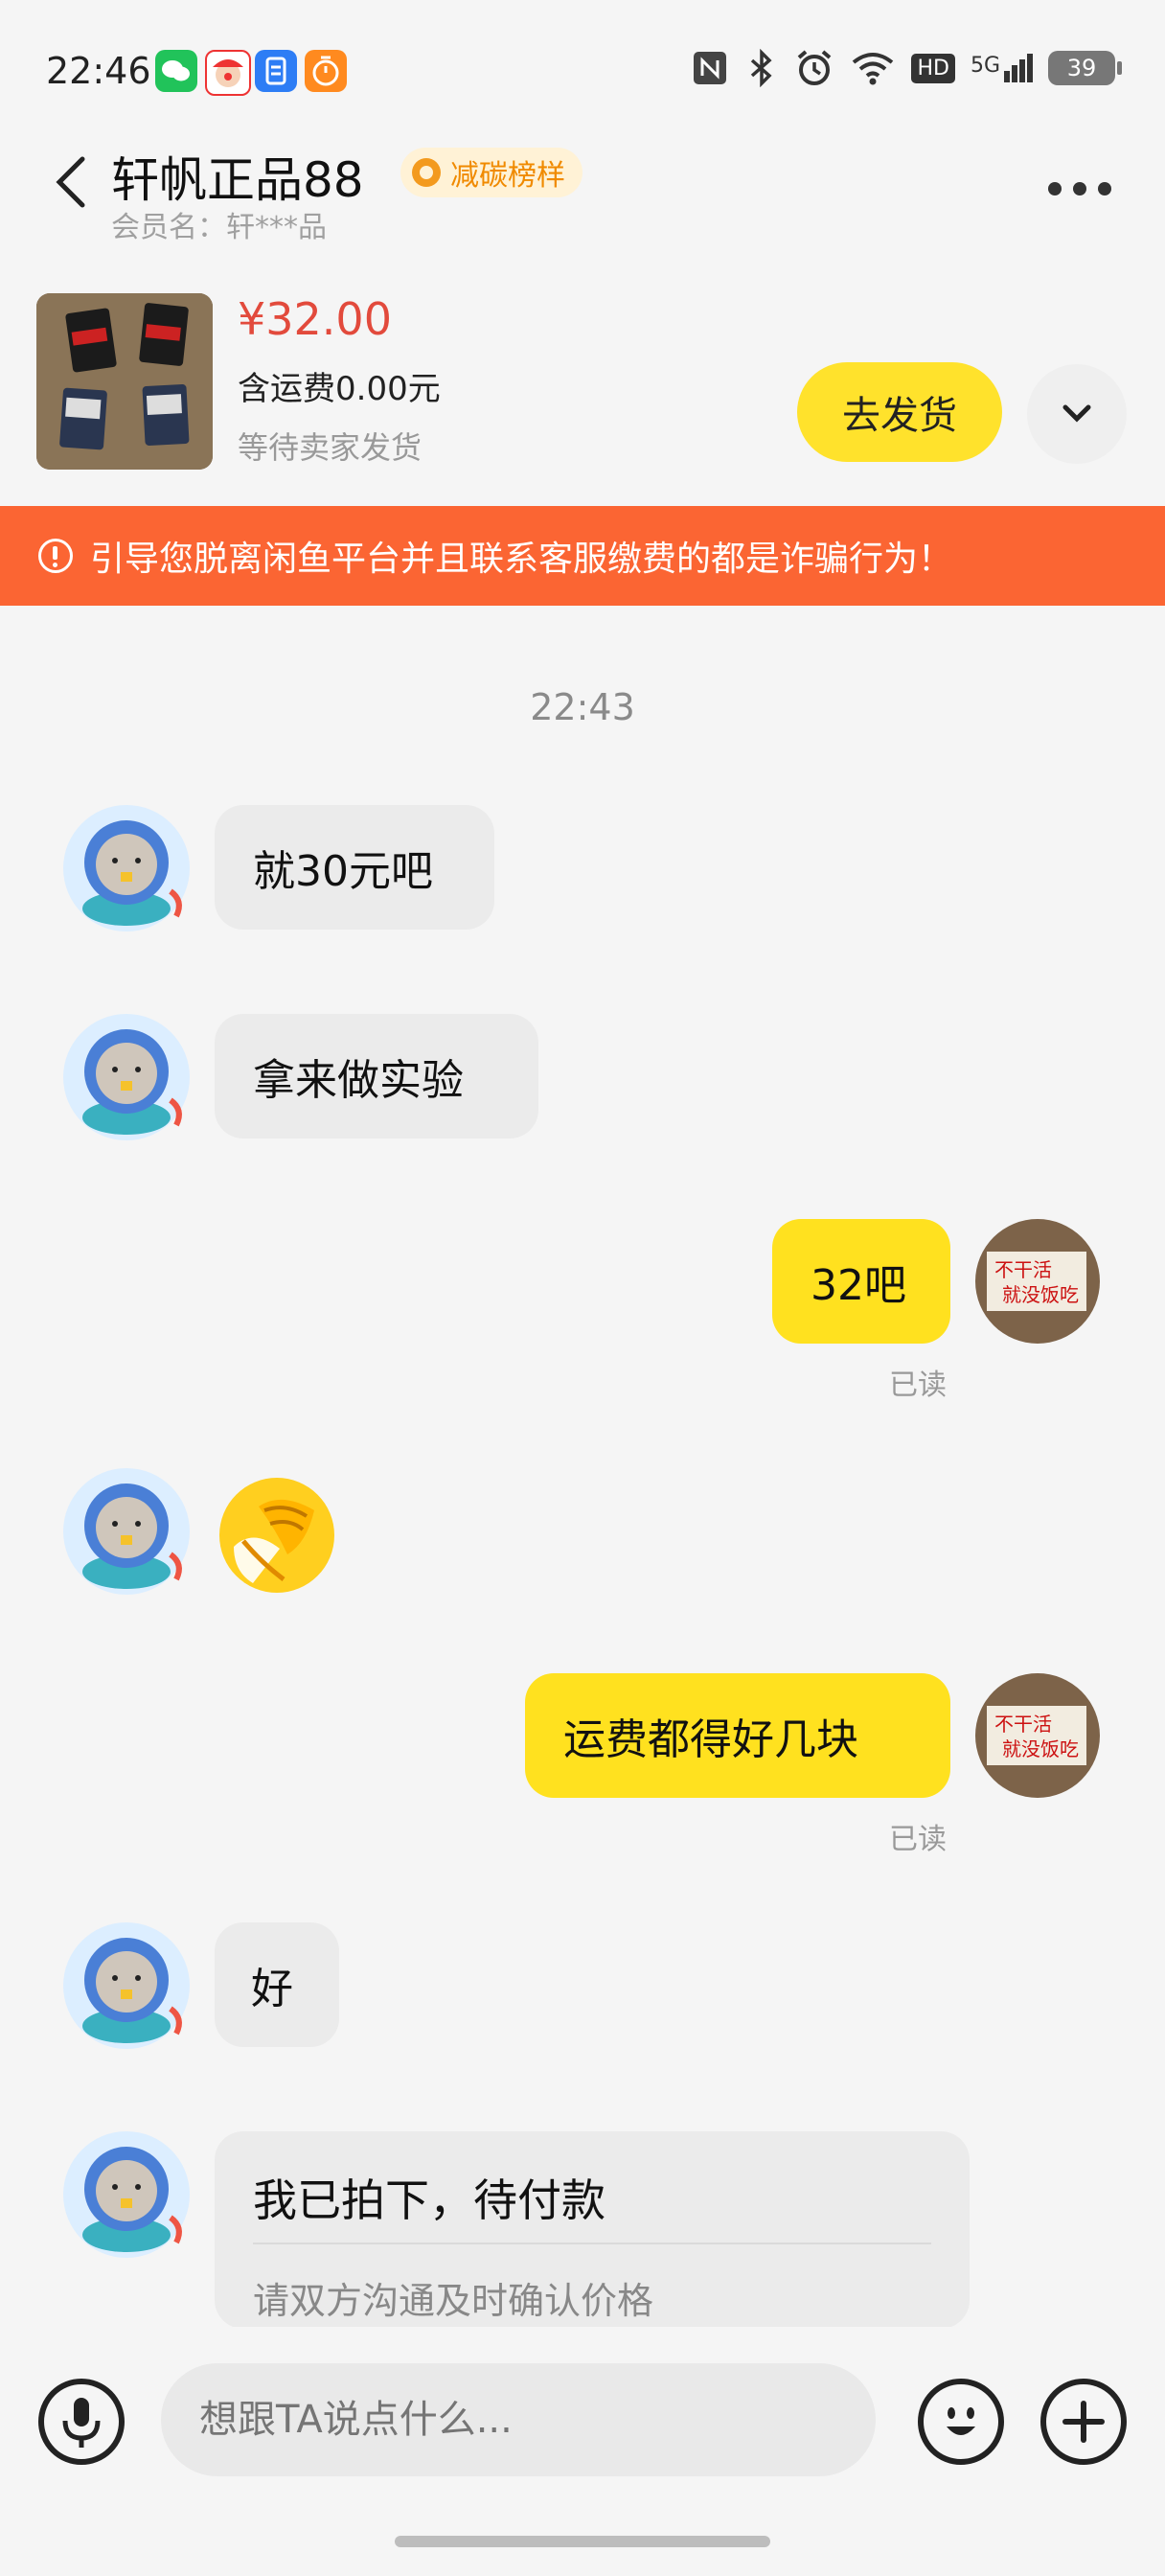  I want to click on ship-button: 去发货, so click(899, 412).